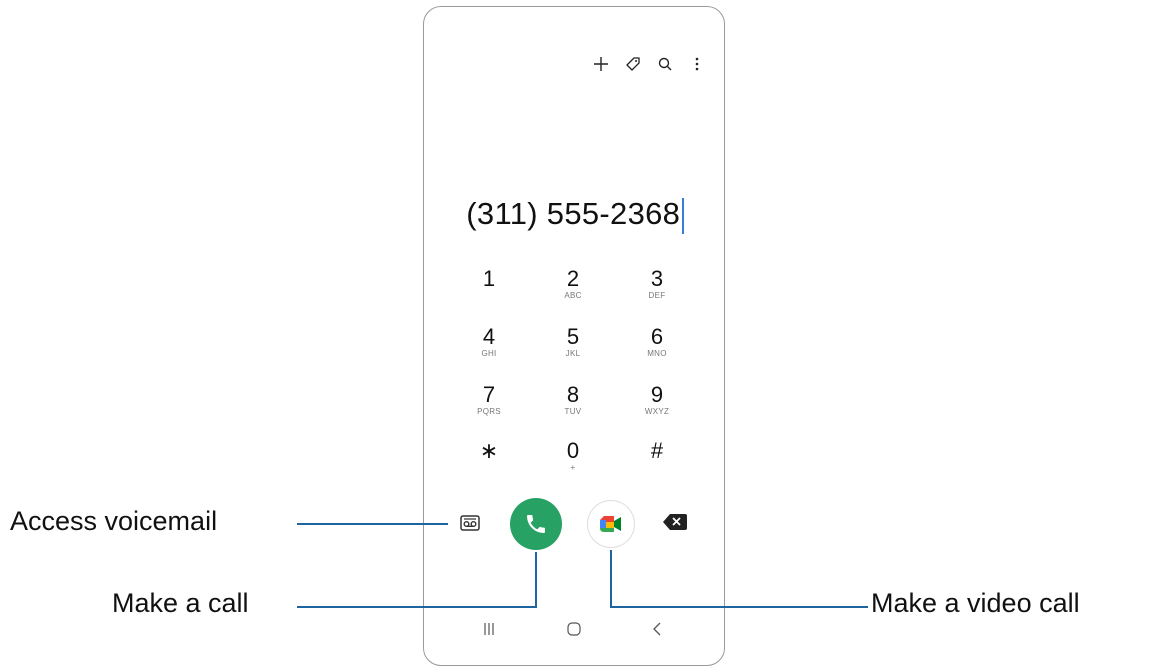 The width and height of the screenshot is (1154, 666). Describe the element at coordinates (573, 394) in the screenshot. I see `key-digit: 8` at that location.